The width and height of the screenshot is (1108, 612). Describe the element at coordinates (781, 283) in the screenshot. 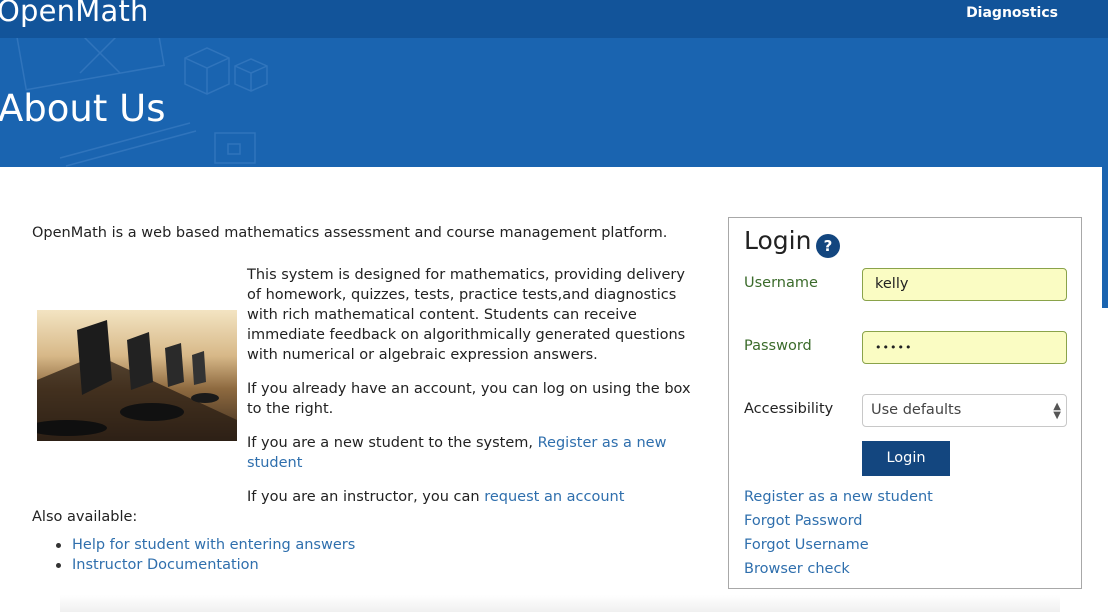

I see `username-label: Username` at that location.